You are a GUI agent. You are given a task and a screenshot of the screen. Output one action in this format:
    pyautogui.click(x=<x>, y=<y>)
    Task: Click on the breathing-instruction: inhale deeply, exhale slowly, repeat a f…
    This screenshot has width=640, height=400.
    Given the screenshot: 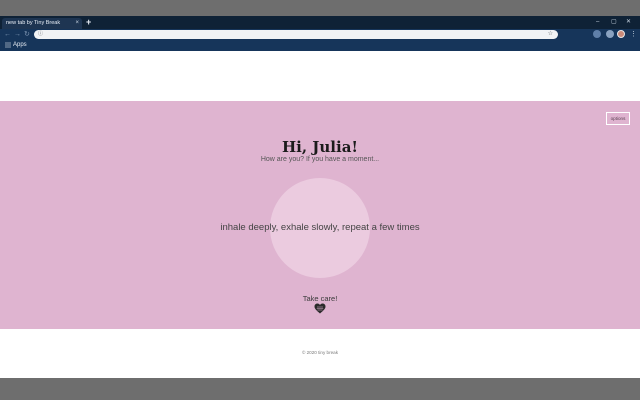 What is the action you would take?
    pyautogui.click(x=320, y=227)
    